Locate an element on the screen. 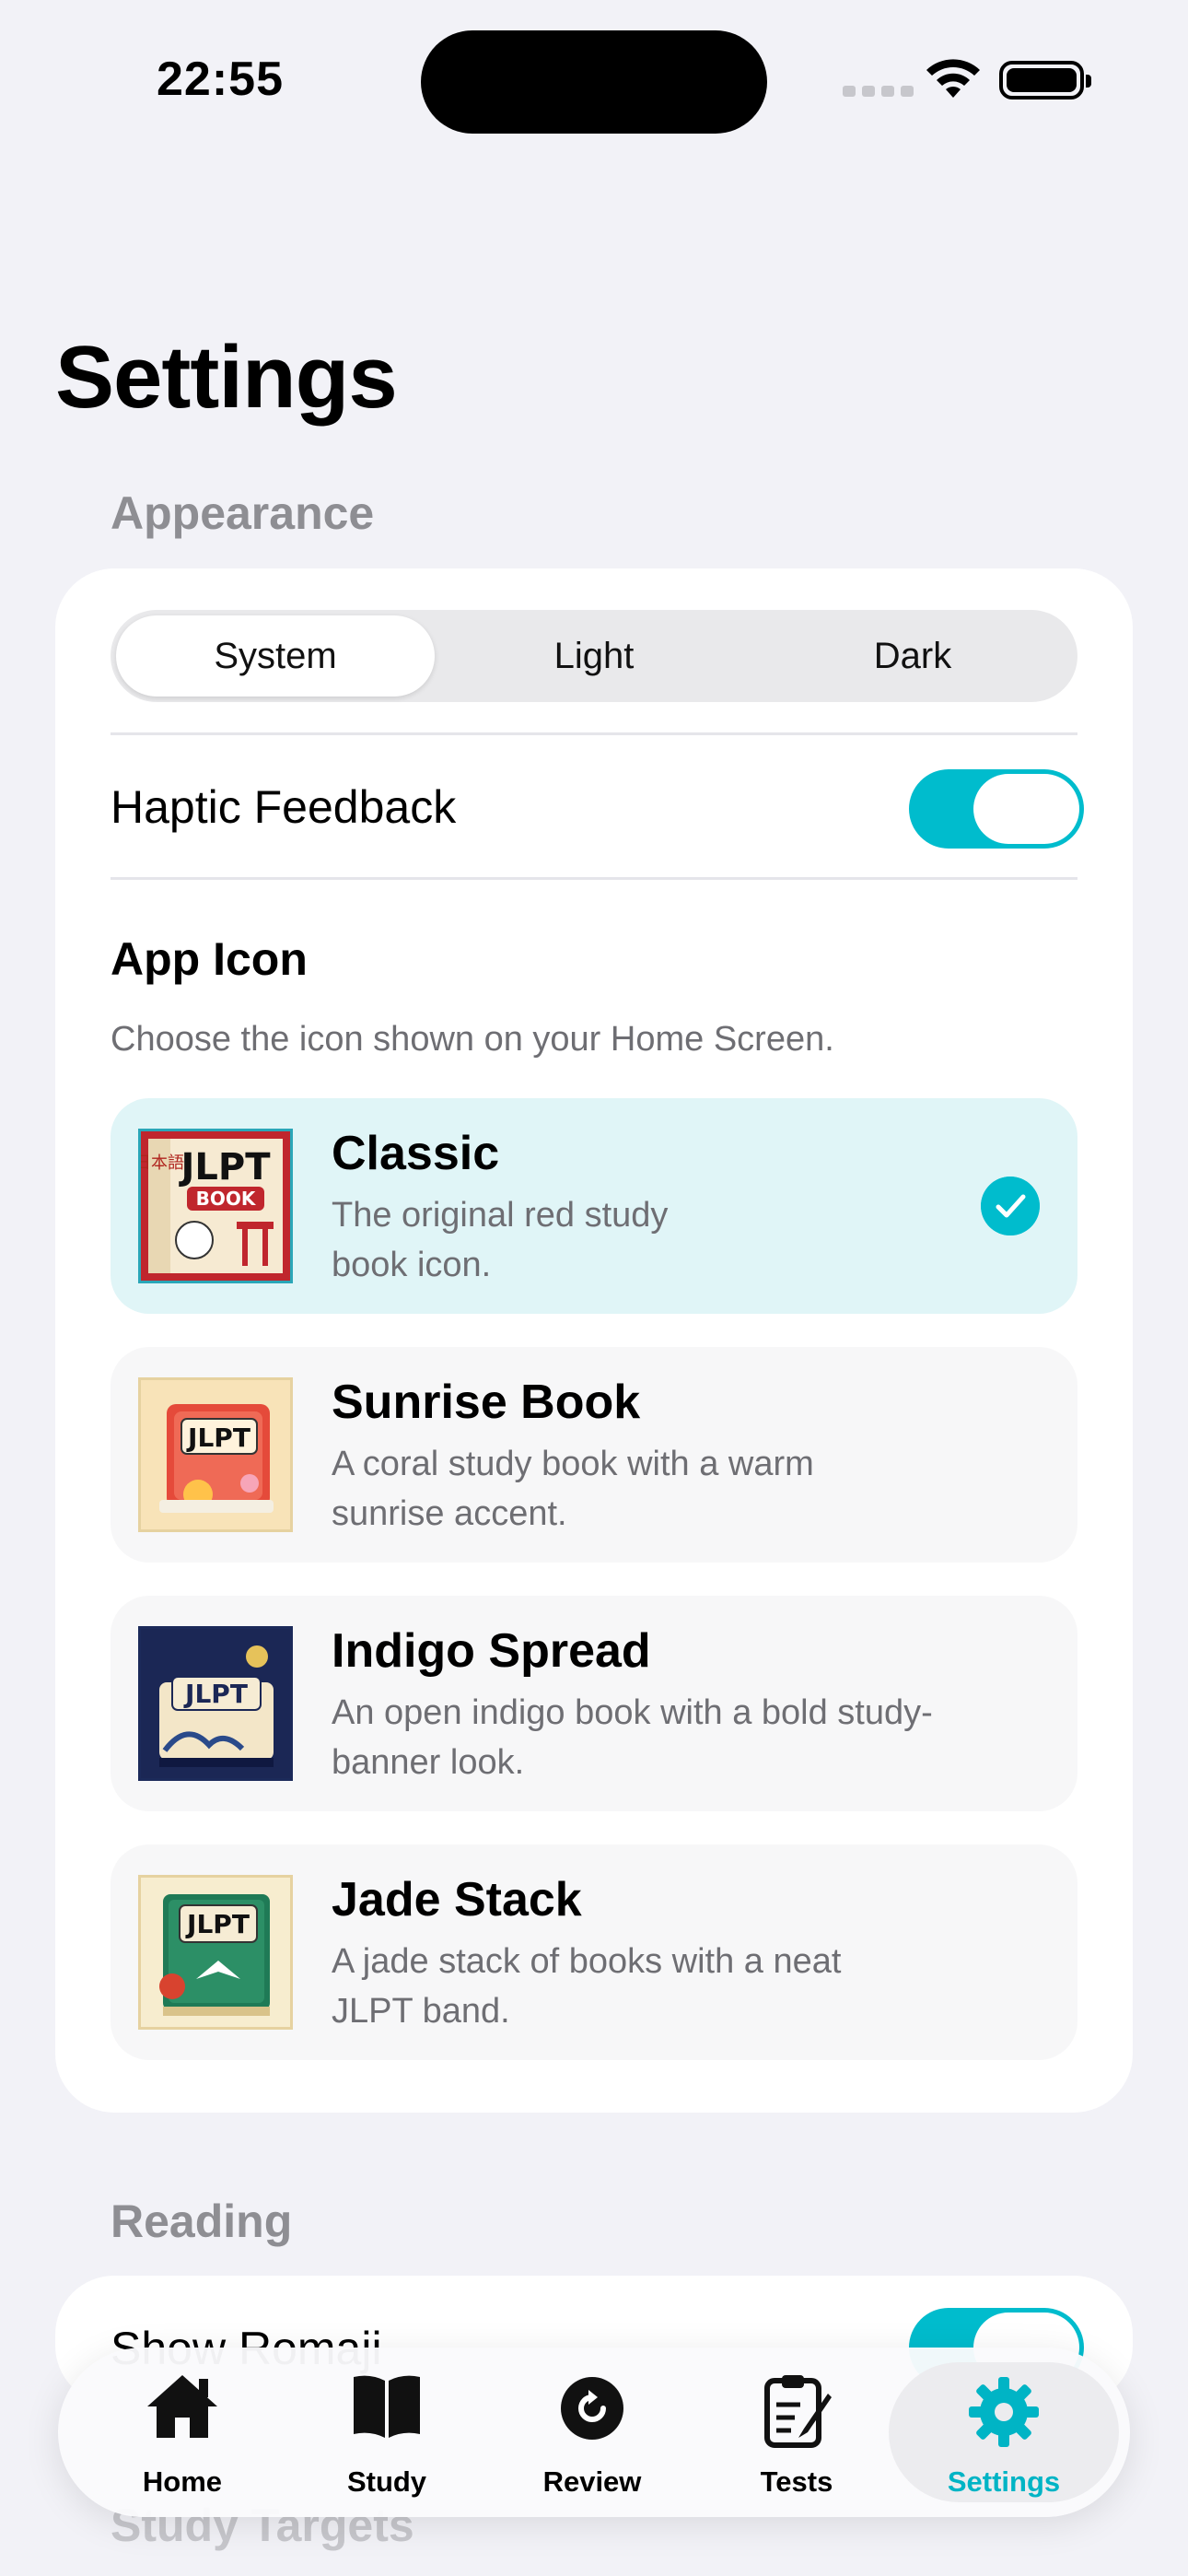 Image resolution: width=1188 pixels, height=2576 pixels. toggle-knob is located at coordinates (1026, 809).